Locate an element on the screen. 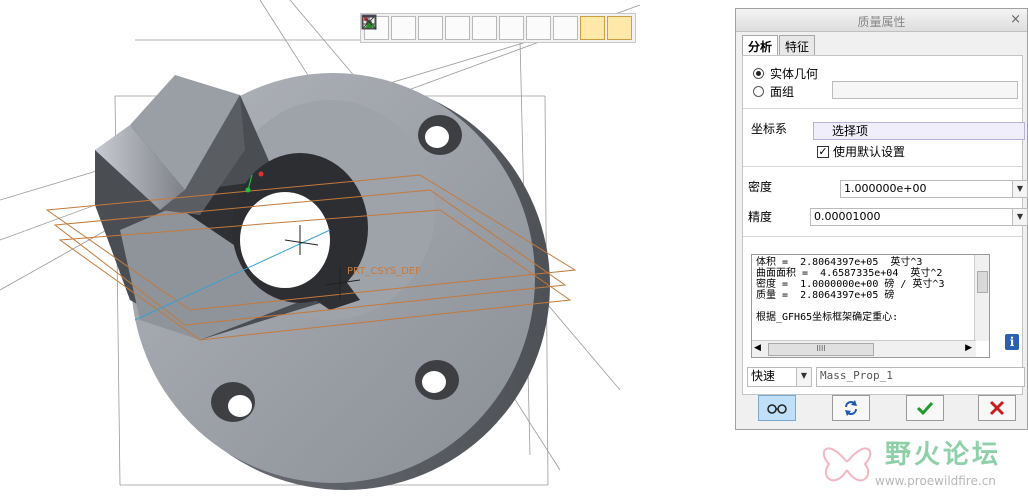 This screenshot has width=1028, height=498. annotation-display-button is located at coordinates (498, 28).